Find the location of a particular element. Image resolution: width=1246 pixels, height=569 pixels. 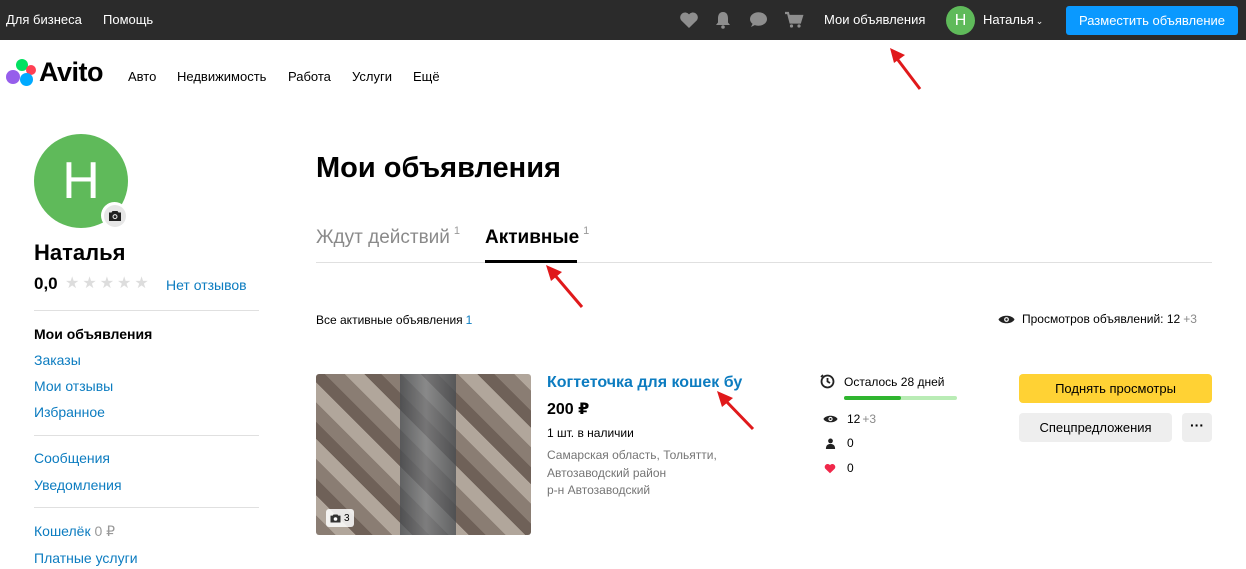

nav-item-jobs: Работа is located at coordinates (309, 76).